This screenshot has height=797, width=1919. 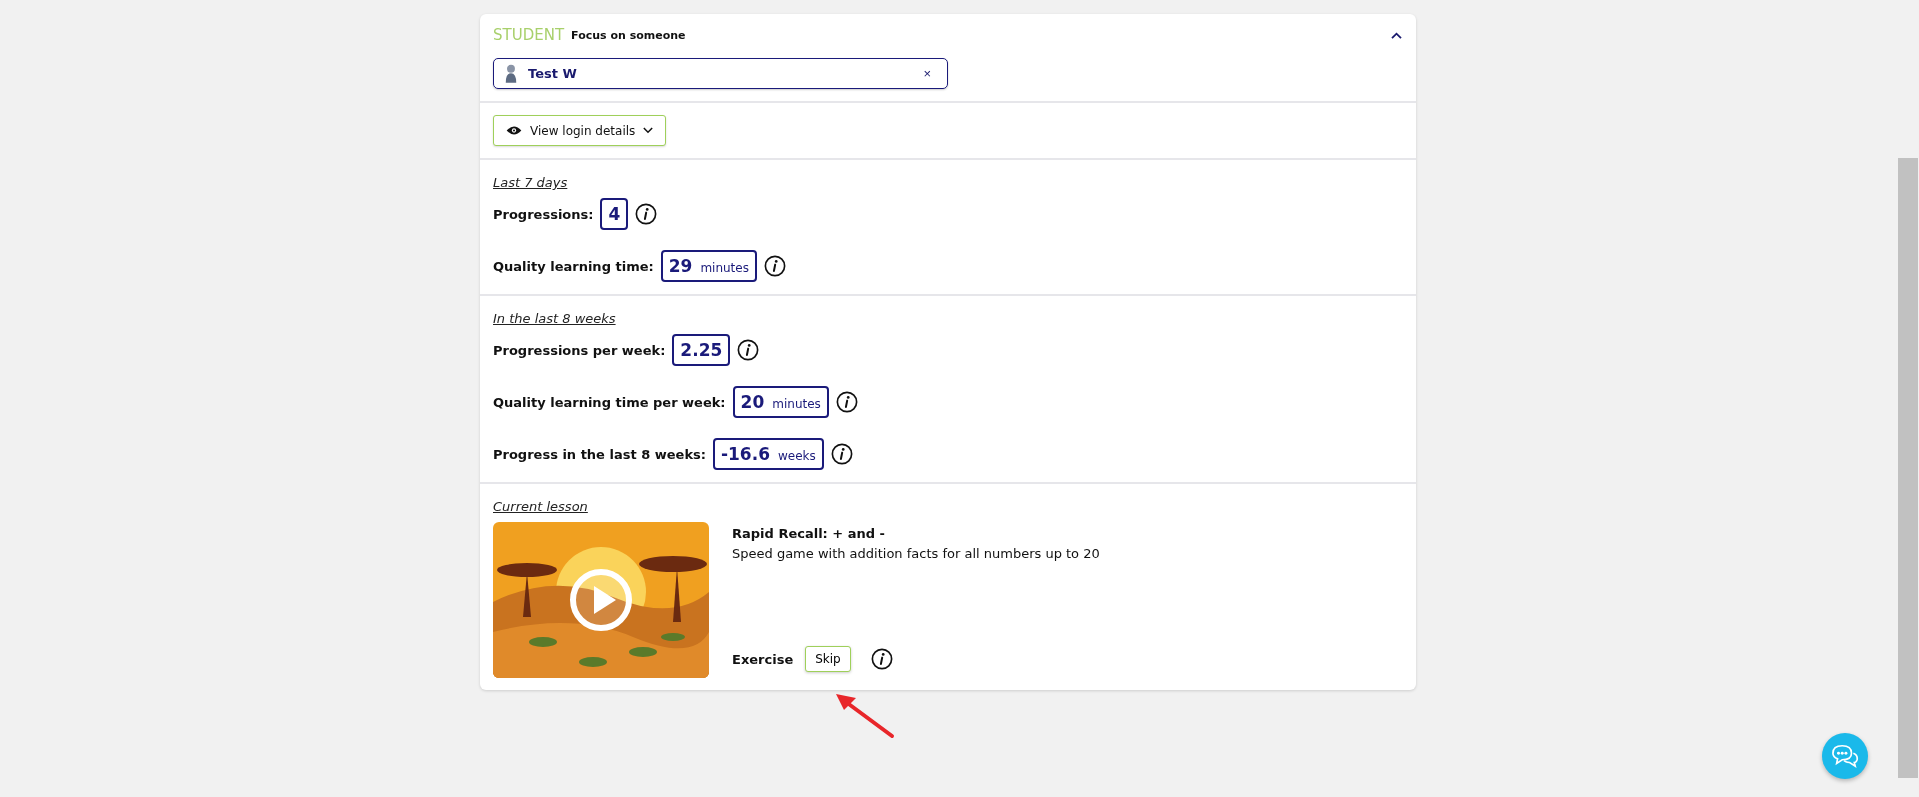 What do you see at coordinates (599, 454) in the screenshot?
I see `stat-label: Progress in the last 8 weeks:` at bounding box center [599, 454].